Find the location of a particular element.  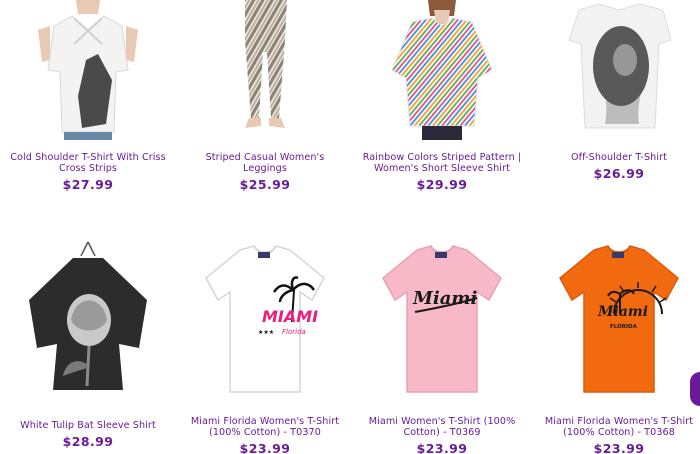

product-price: $29.99 is located at coordinates (442, 184).